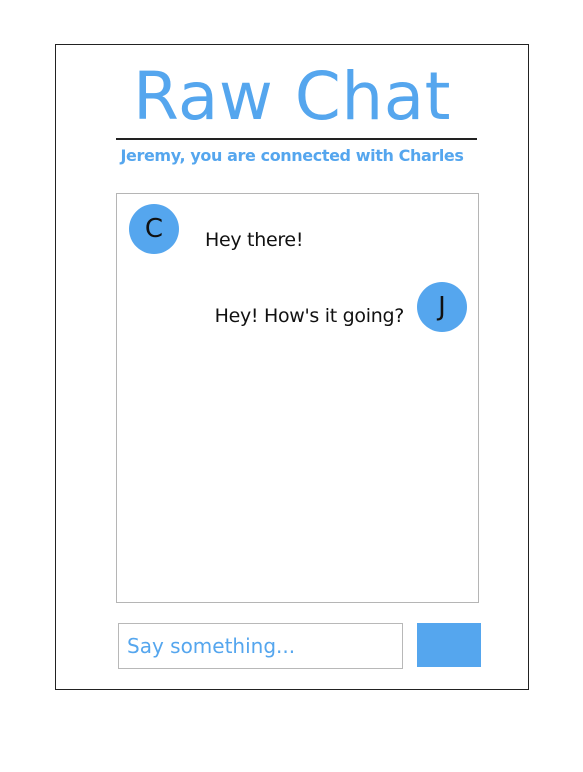 The height and width of the screenshot is (772, 583). What do you see at coordinates (260, 646) in the screenshot?
I see `message-input` at bounding box center [260, 646].